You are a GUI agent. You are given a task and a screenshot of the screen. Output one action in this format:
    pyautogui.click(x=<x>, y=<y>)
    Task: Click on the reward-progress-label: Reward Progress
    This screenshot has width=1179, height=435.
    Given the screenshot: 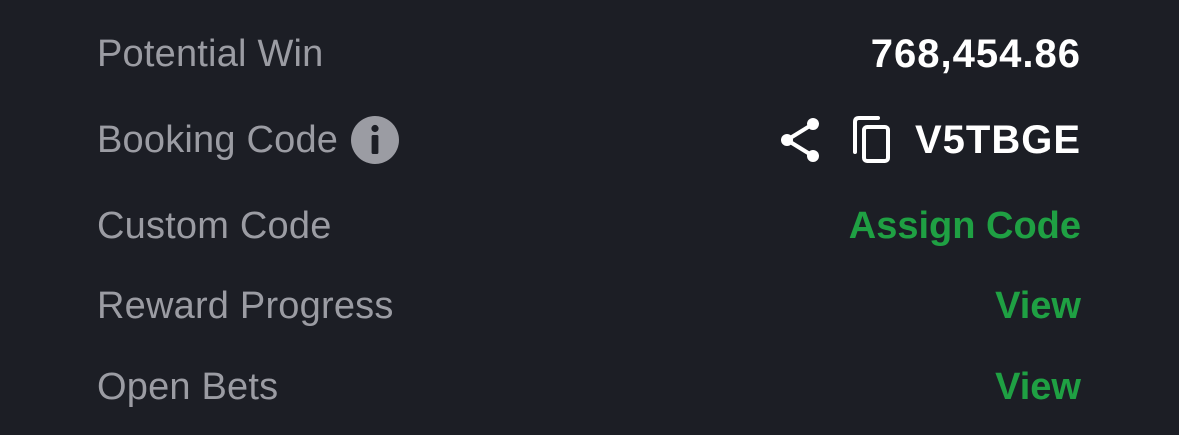 What is the action you would take?
    pyautogui.click(x=245, y=305)
    